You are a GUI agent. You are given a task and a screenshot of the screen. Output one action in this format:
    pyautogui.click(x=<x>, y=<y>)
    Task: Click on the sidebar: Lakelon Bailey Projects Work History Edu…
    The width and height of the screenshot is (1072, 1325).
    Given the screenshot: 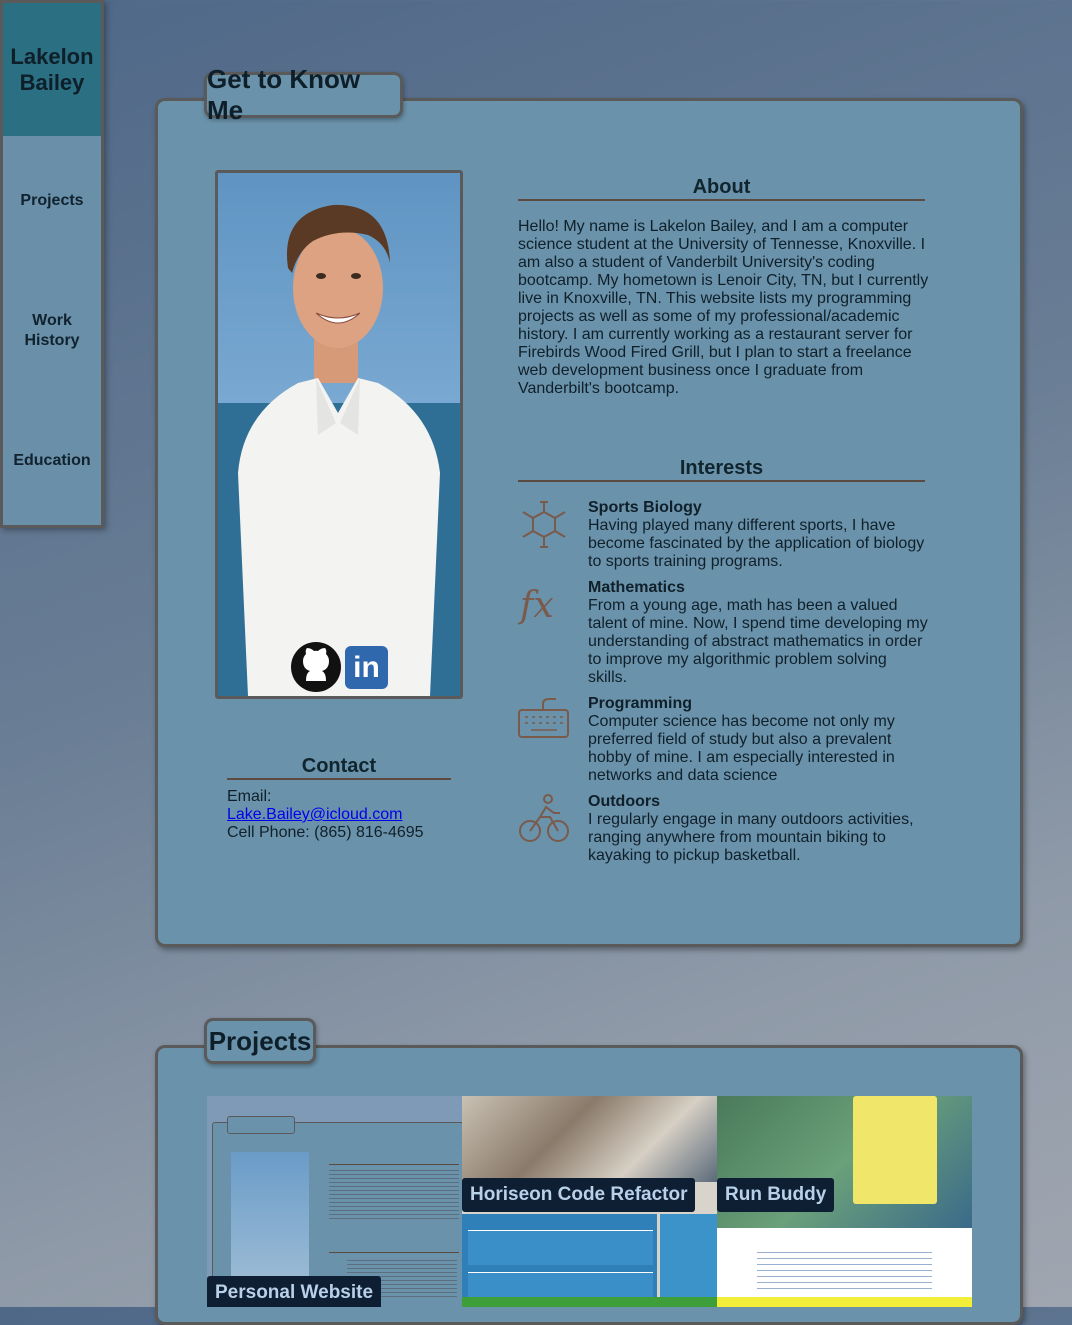 What is the action you would take?
    pyautogui.click(x=52, y=264)
    